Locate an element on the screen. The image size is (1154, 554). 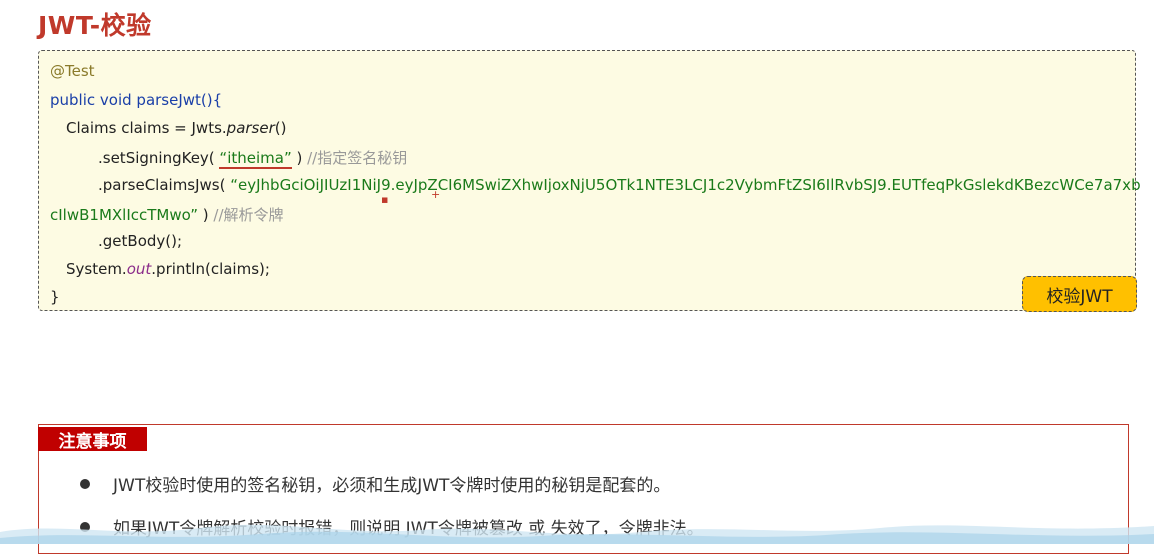
code-line-signing-key: .setSigningKey( “itheima” ) //指定签名秘钥 is located at coordinates (253, 158).